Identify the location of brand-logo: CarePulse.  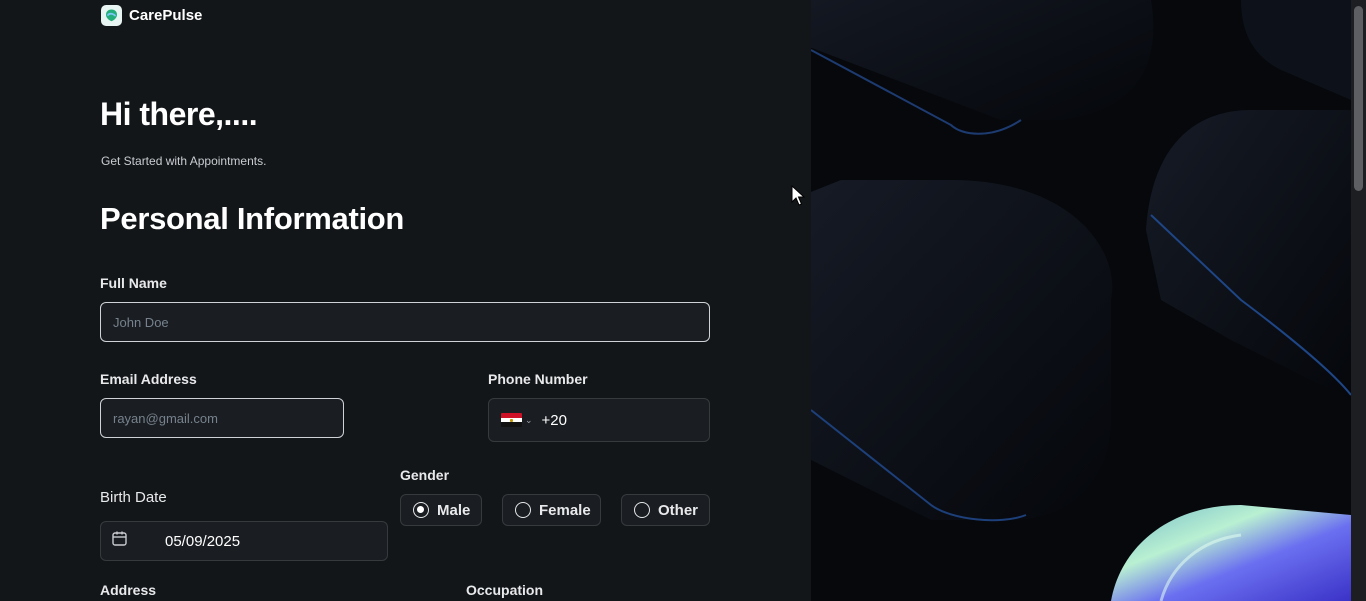
(151, 15).